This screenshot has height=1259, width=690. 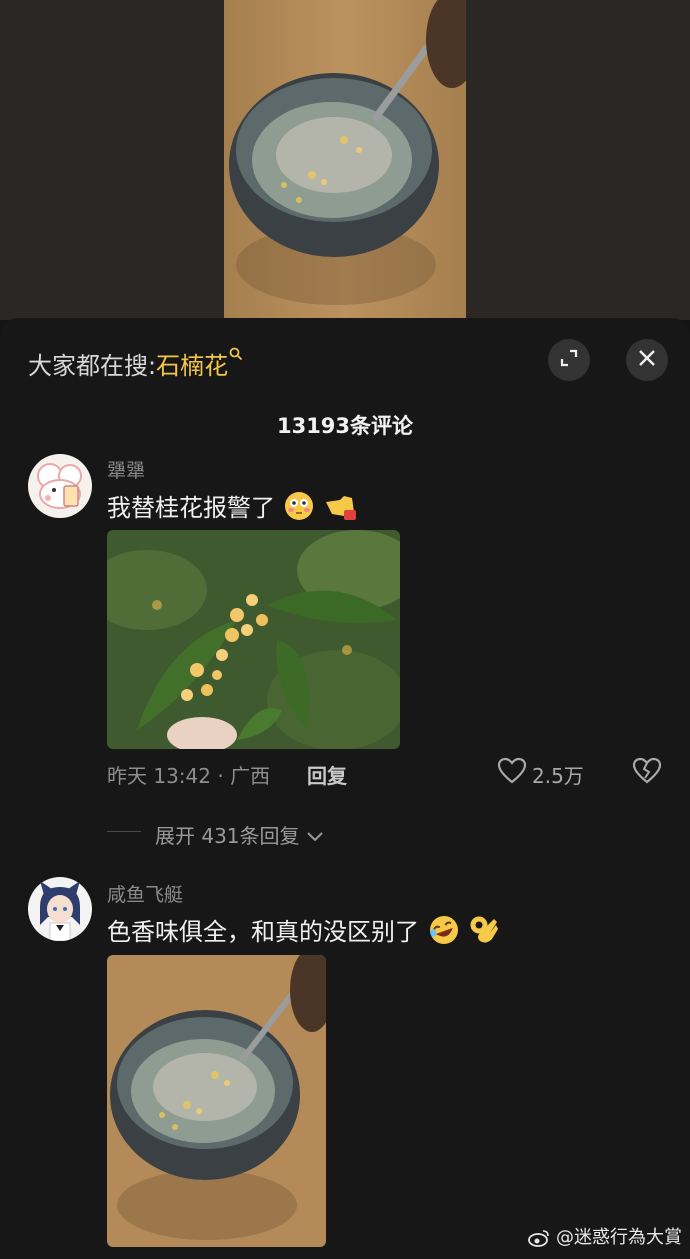 I want to click on expand-replies-label: 展开 431条回复, so click(x=227, y=836).